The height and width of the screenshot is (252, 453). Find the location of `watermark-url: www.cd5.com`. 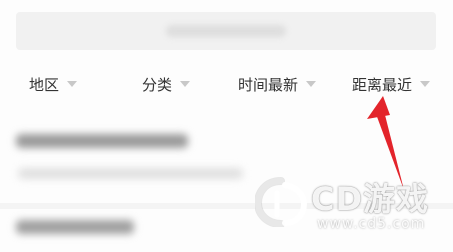

watermark-url: www.cd5.com is located at coordinates (371, 224).